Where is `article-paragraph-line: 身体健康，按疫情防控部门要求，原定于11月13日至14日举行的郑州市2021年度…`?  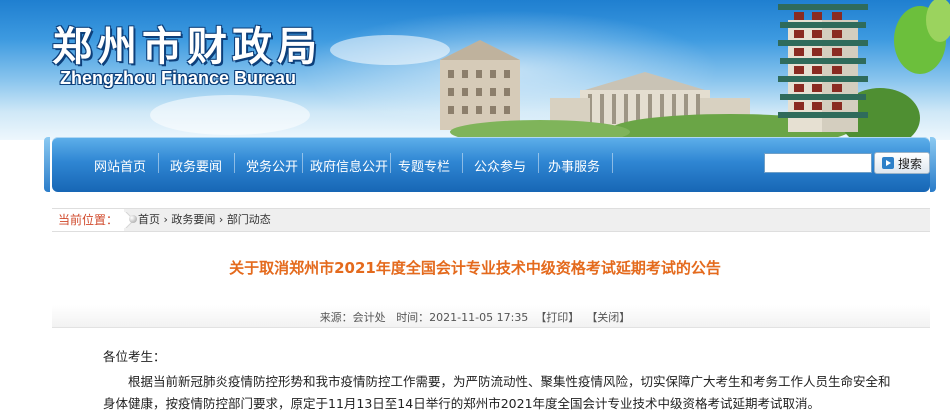 article-paragraph-line: 身体健康，按疫情防控部门要求，原定于11月13日至14日举行的郑州市2021年度… is located at coordinates (462, 403).